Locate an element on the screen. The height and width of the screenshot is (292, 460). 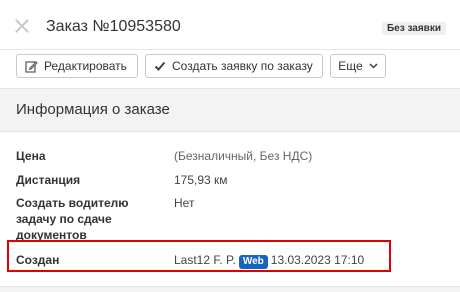
check-icon is located at coordinates (160, 66).